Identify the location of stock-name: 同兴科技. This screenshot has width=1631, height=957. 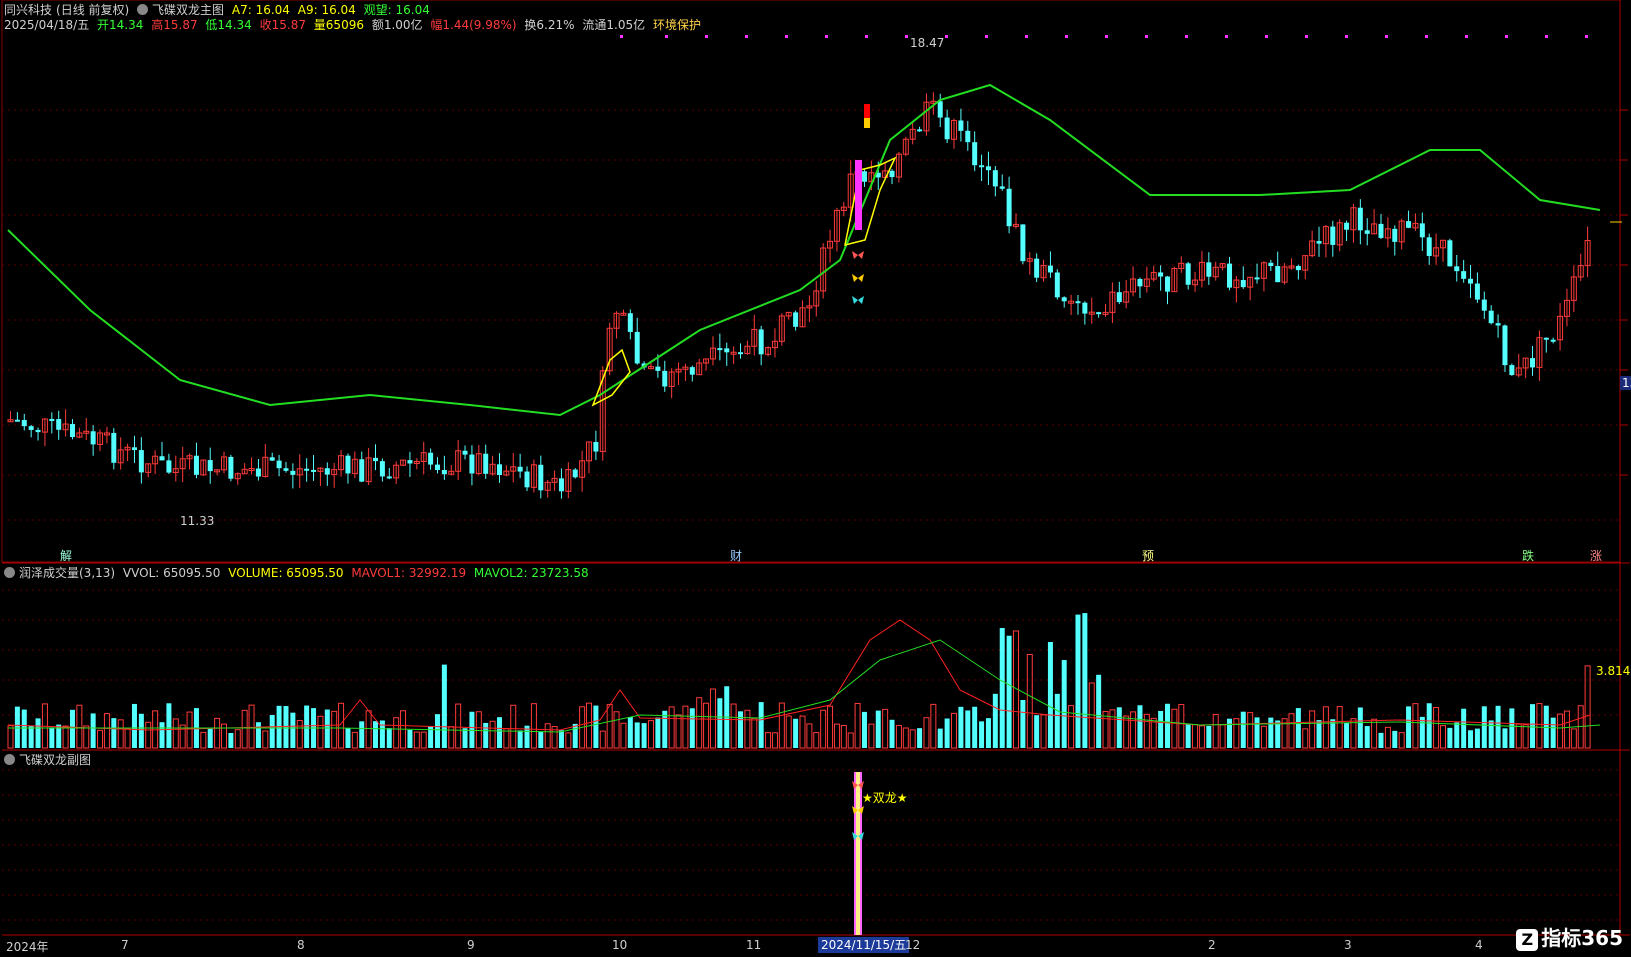
(28, 10).